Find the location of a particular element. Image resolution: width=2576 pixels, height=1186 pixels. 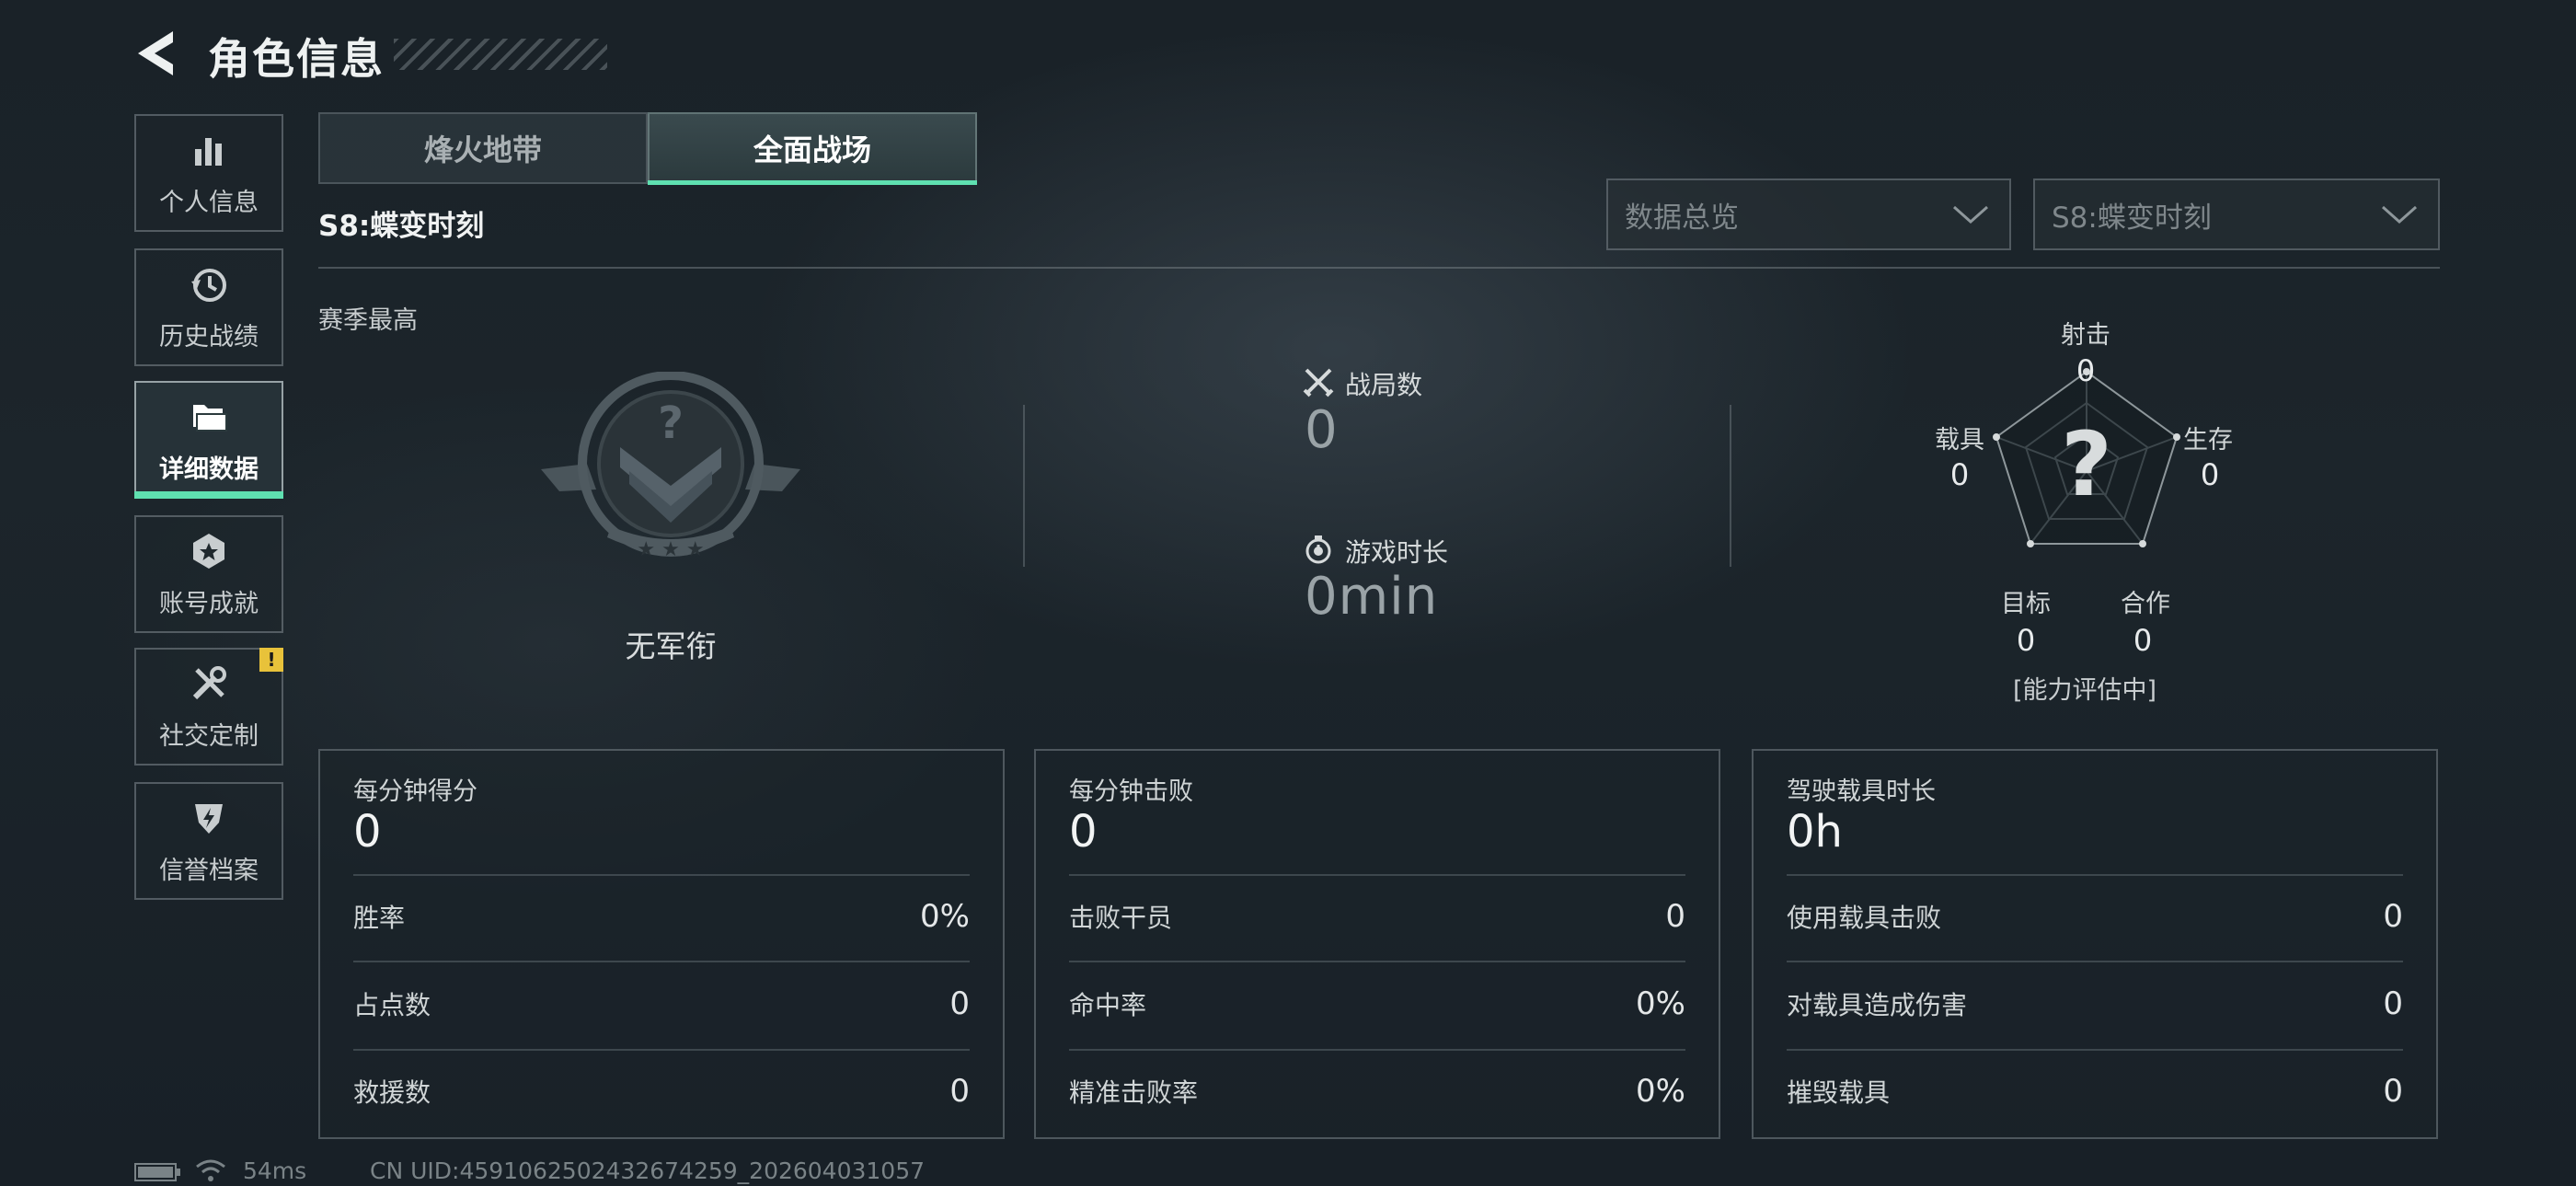

stopwatch-icon is located at coordinates (1318, 549).